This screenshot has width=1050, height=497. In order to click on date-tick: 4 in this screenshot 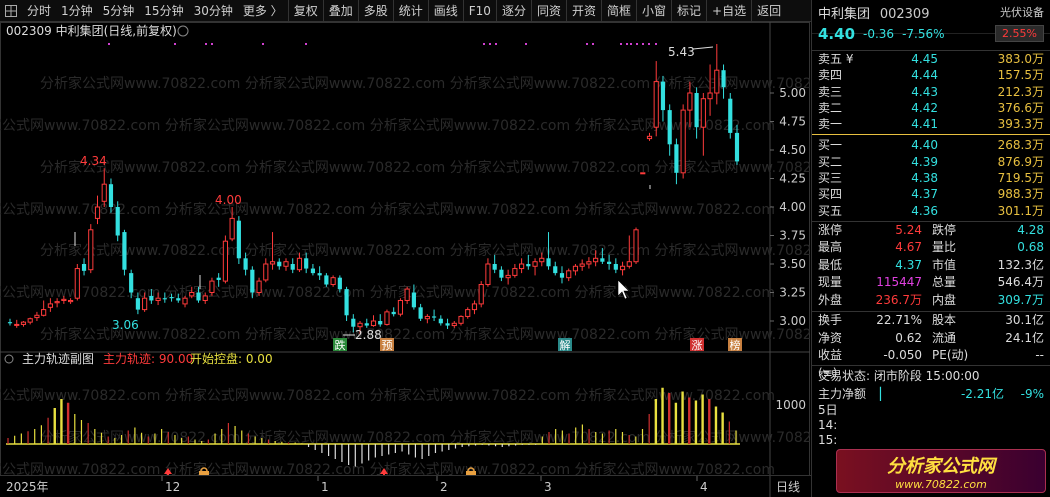, I will do `click(704, 487)`.